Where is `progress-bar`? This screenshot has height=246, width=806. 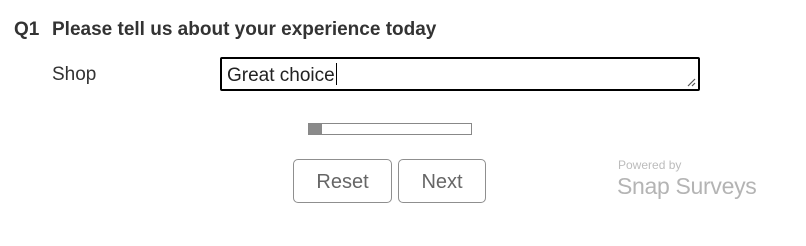 progress-bar is located at coordinates (390, 129).